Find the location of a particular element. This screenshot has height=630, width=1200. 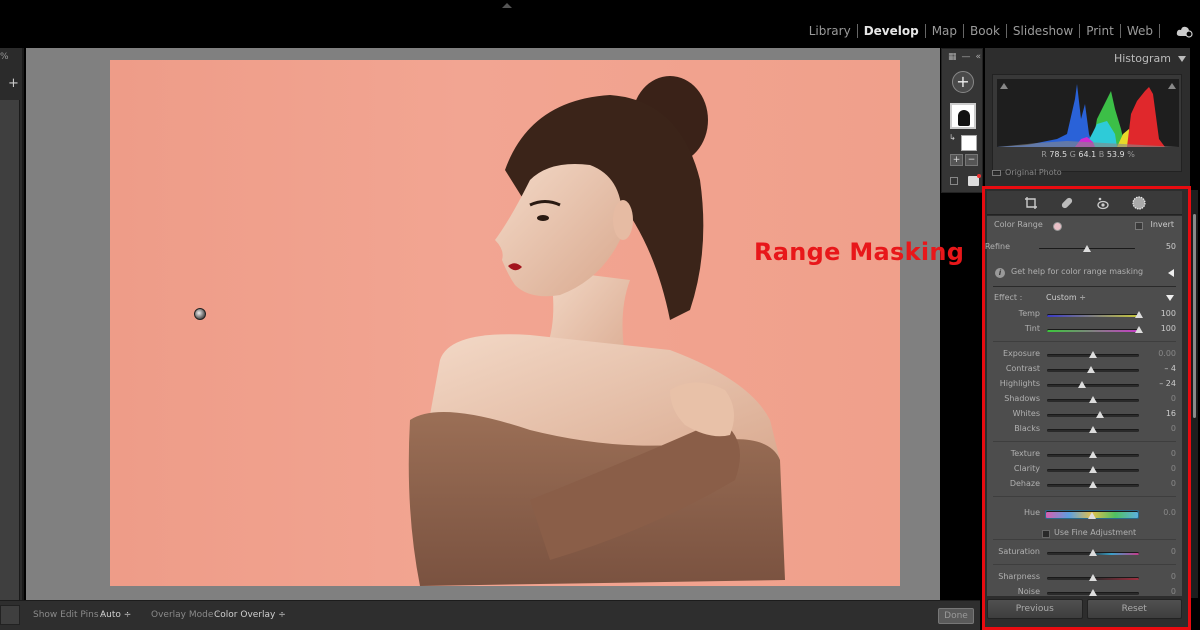

clarity-track is located at coordinates (1093, 469).